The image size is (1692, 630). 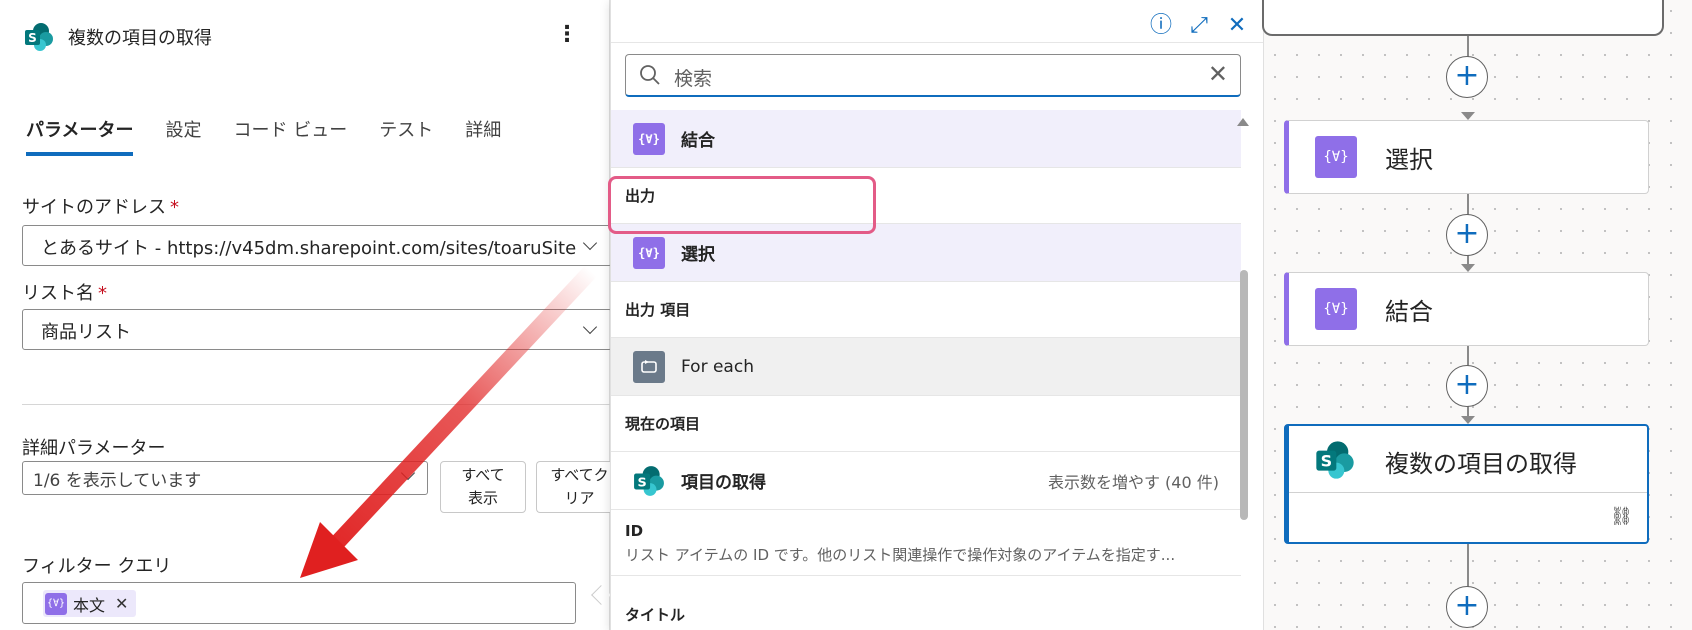 What do you see at coordinates (121, 603) in the screenshot?
I see `remove-token-icon: ✕` at bounding box center [121, 603].